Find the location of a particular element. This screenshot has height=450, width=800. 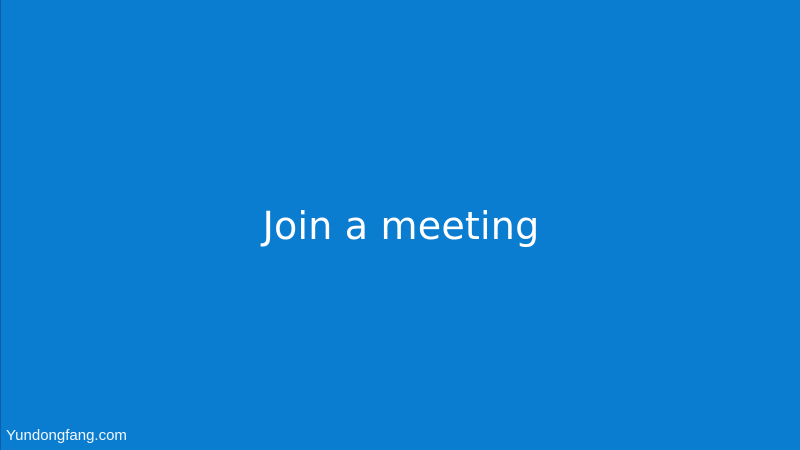

watermark-text: Yundongfang.com is located at coordinates (66, 435).